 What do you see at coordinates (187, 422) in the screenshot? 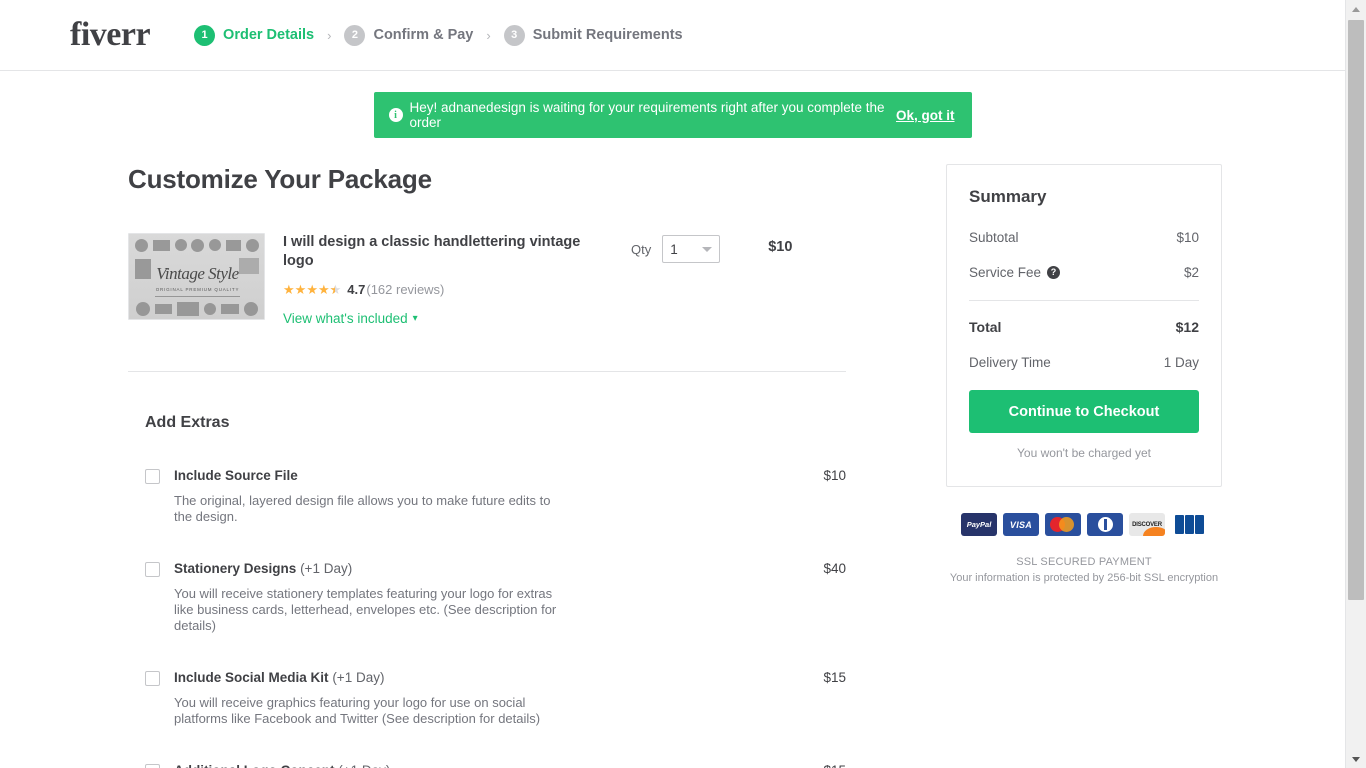
I see `add-extras-title: Add Extras` at bounding box center [187, 422].